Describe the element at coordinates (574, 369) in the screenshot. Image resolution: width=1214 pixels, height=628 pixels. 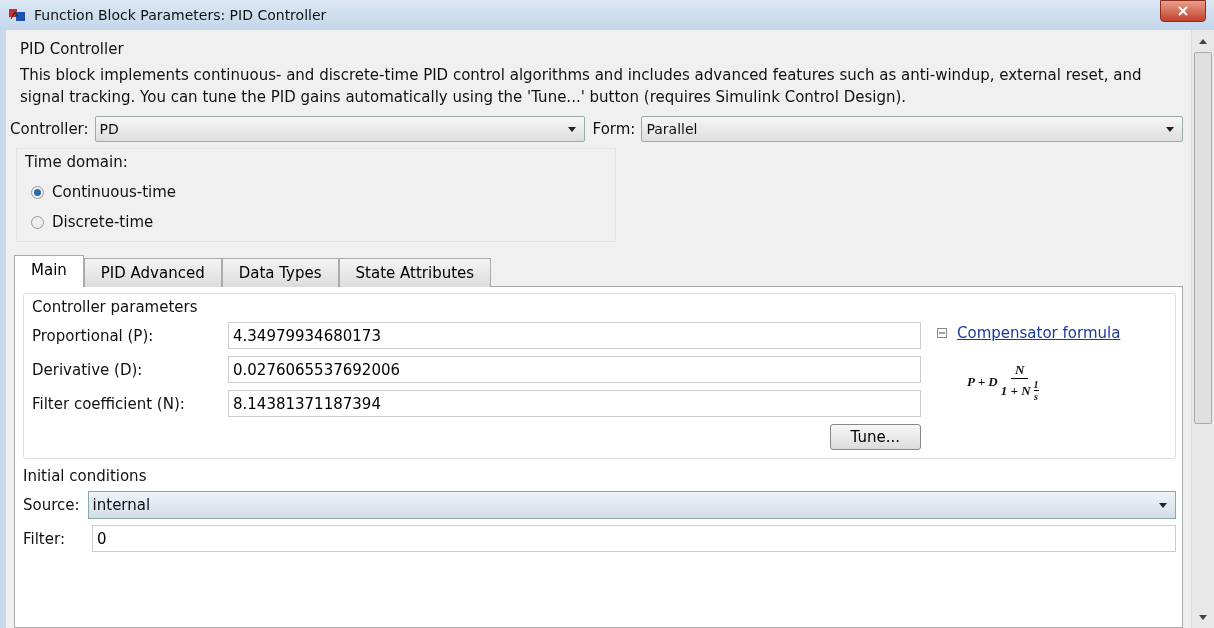
I see `input-field: 0.0276065537692006` at that location.